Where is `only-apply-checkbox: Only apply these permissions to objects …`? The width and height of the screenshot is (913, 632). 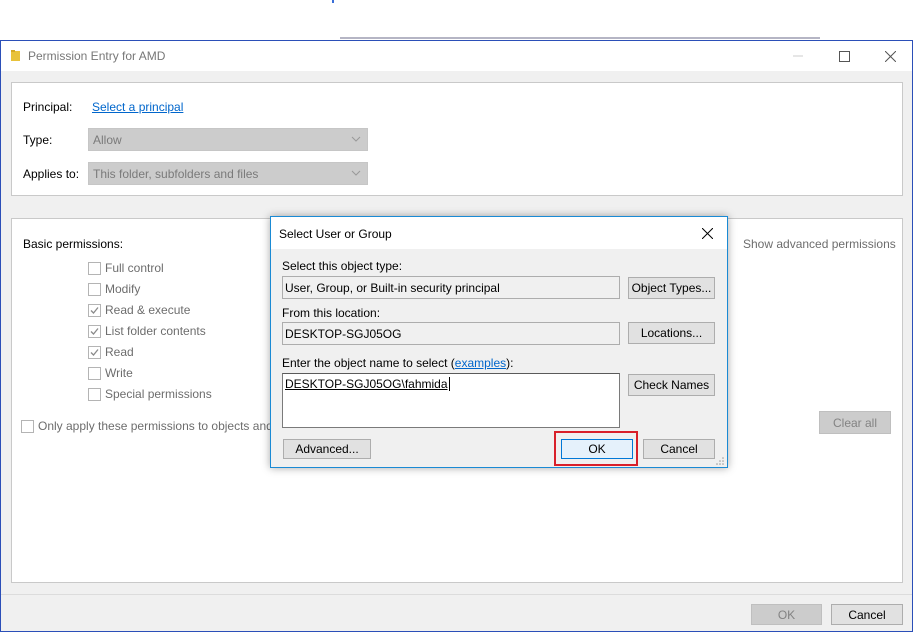 only-apply-checkbox: Only apply these permissions to objects … is located at coordinates (148, 426).